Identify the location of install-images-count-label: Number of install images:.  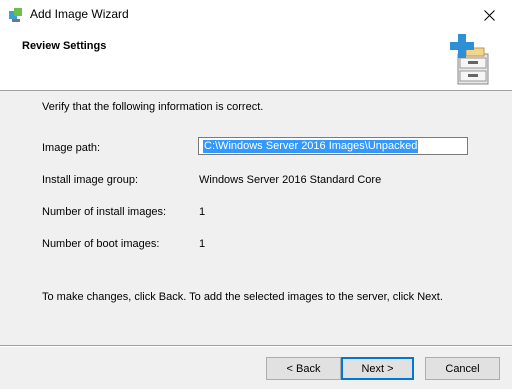
(104, 212).